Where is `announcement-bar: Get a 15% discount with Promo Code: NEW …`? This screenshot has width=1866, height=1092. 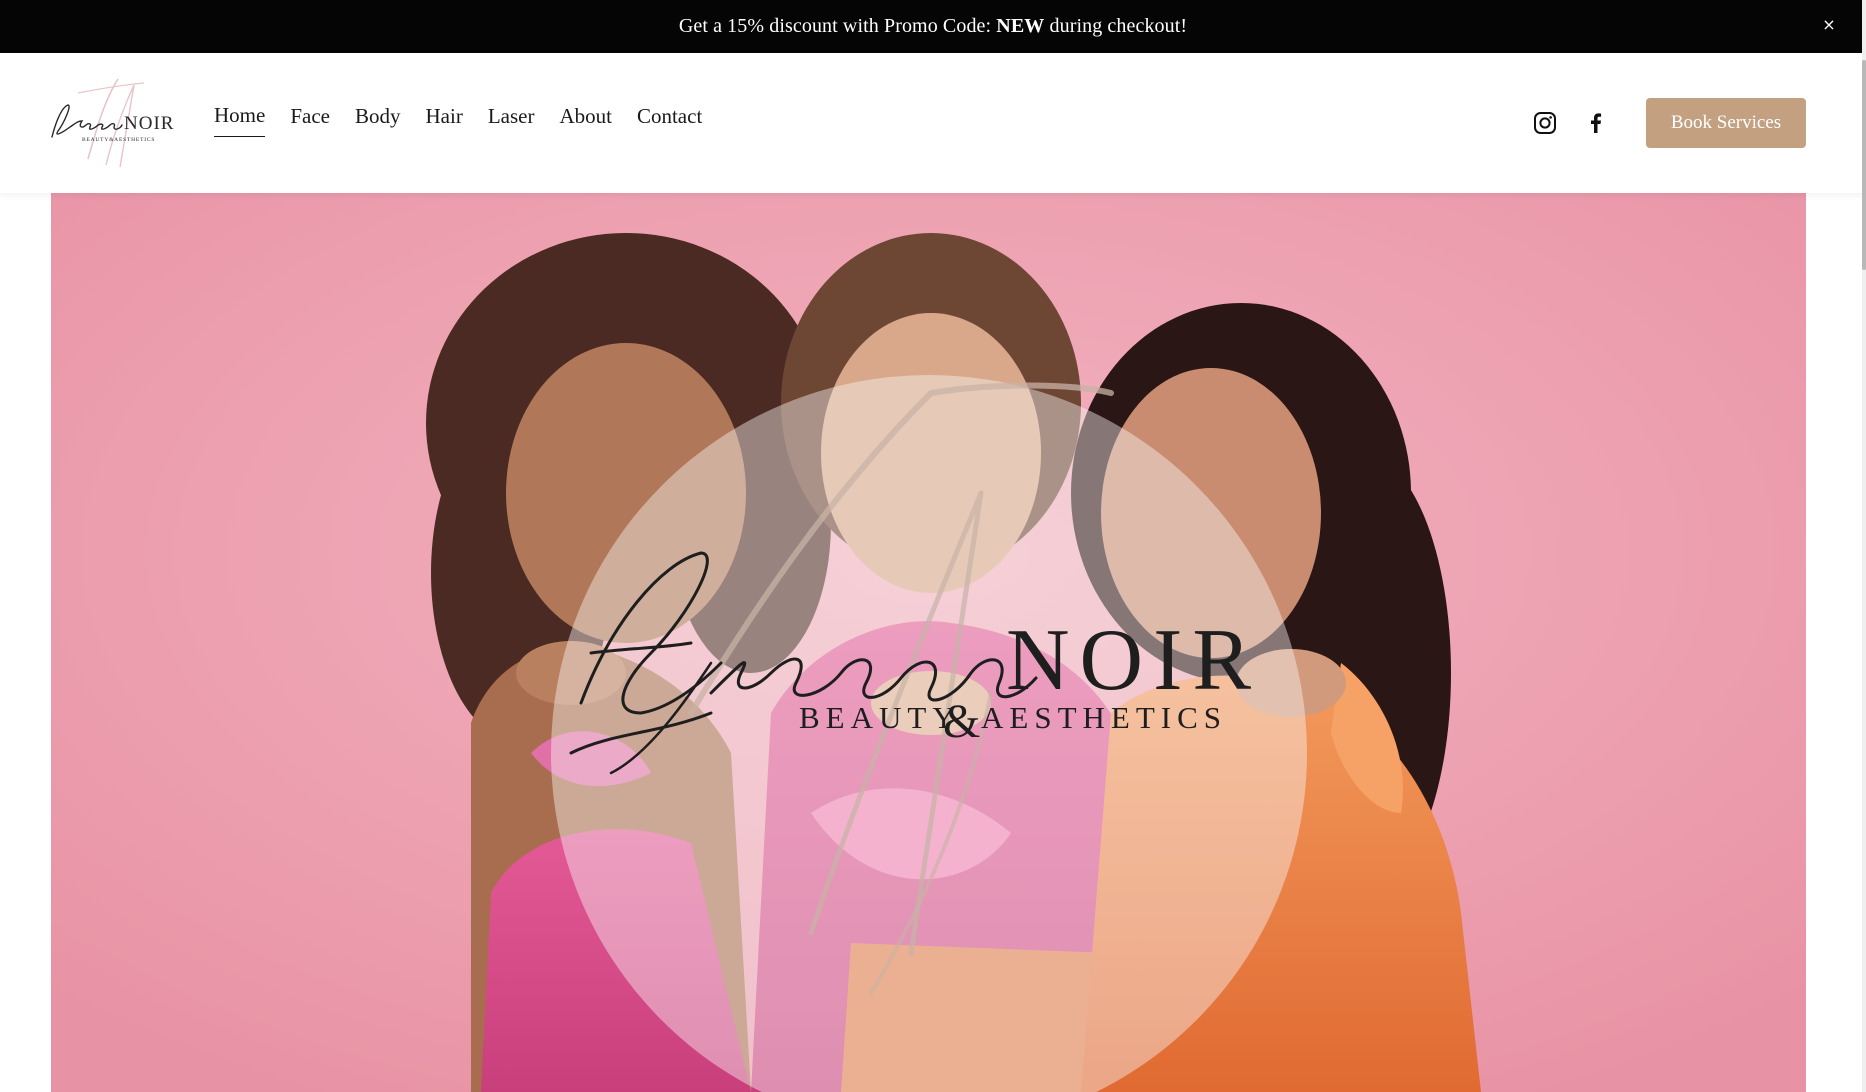
announcement-bar: Get a 15% discount with Promo Code: NEW … is located at coordinates (933, 26).